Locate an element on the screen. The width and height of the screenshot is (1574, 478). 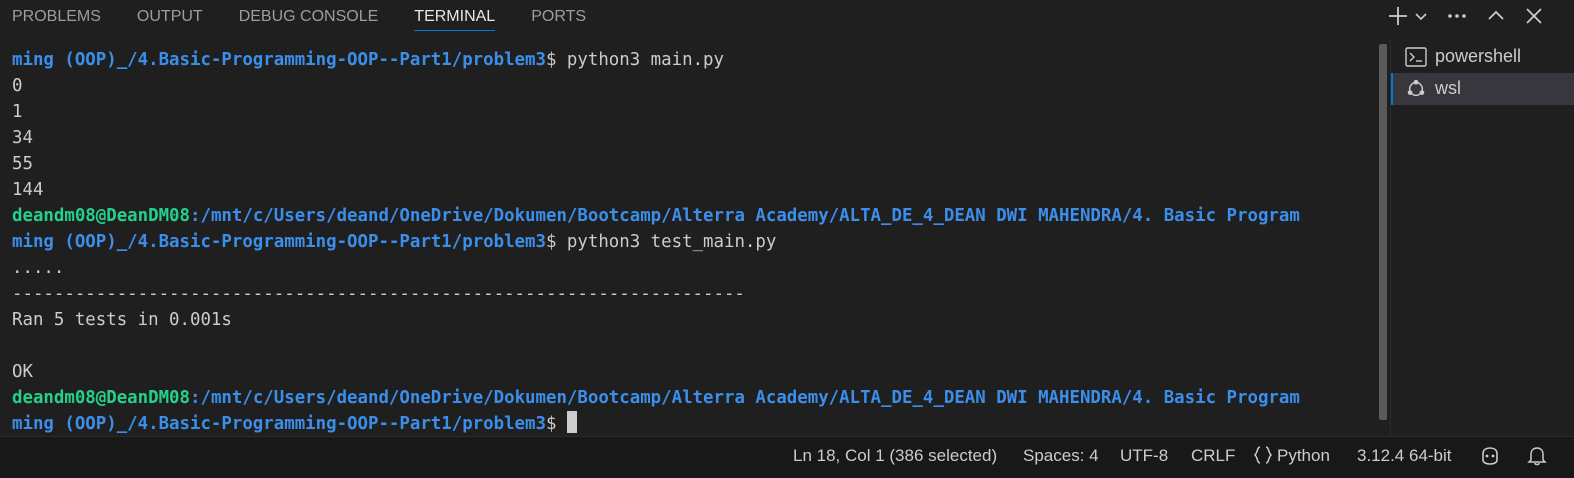
python-interpreter: 3.12.4 64-bit is located at coordinates (1404, 456).